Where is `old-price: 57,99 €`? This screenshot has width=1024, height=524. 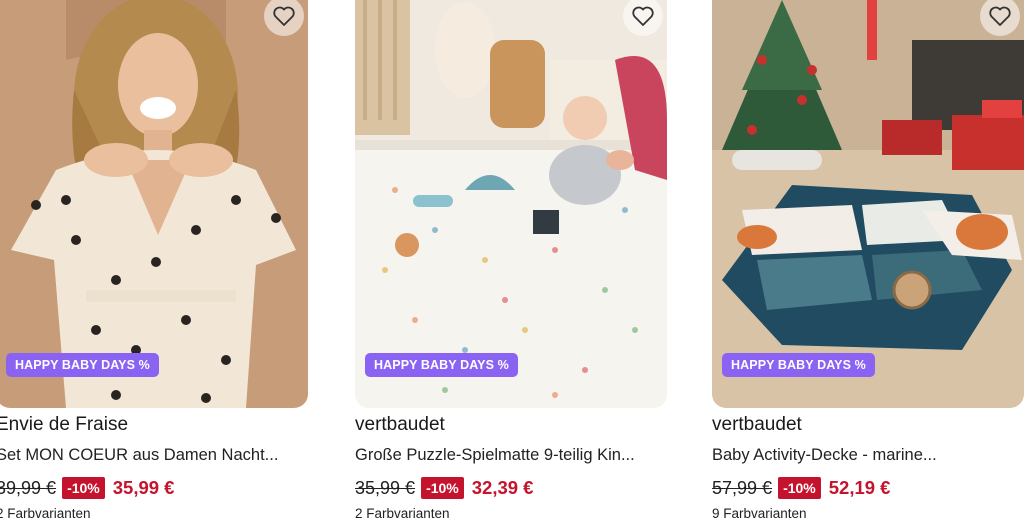
old-price: 57,99 € is located at coordinates (742, 487).